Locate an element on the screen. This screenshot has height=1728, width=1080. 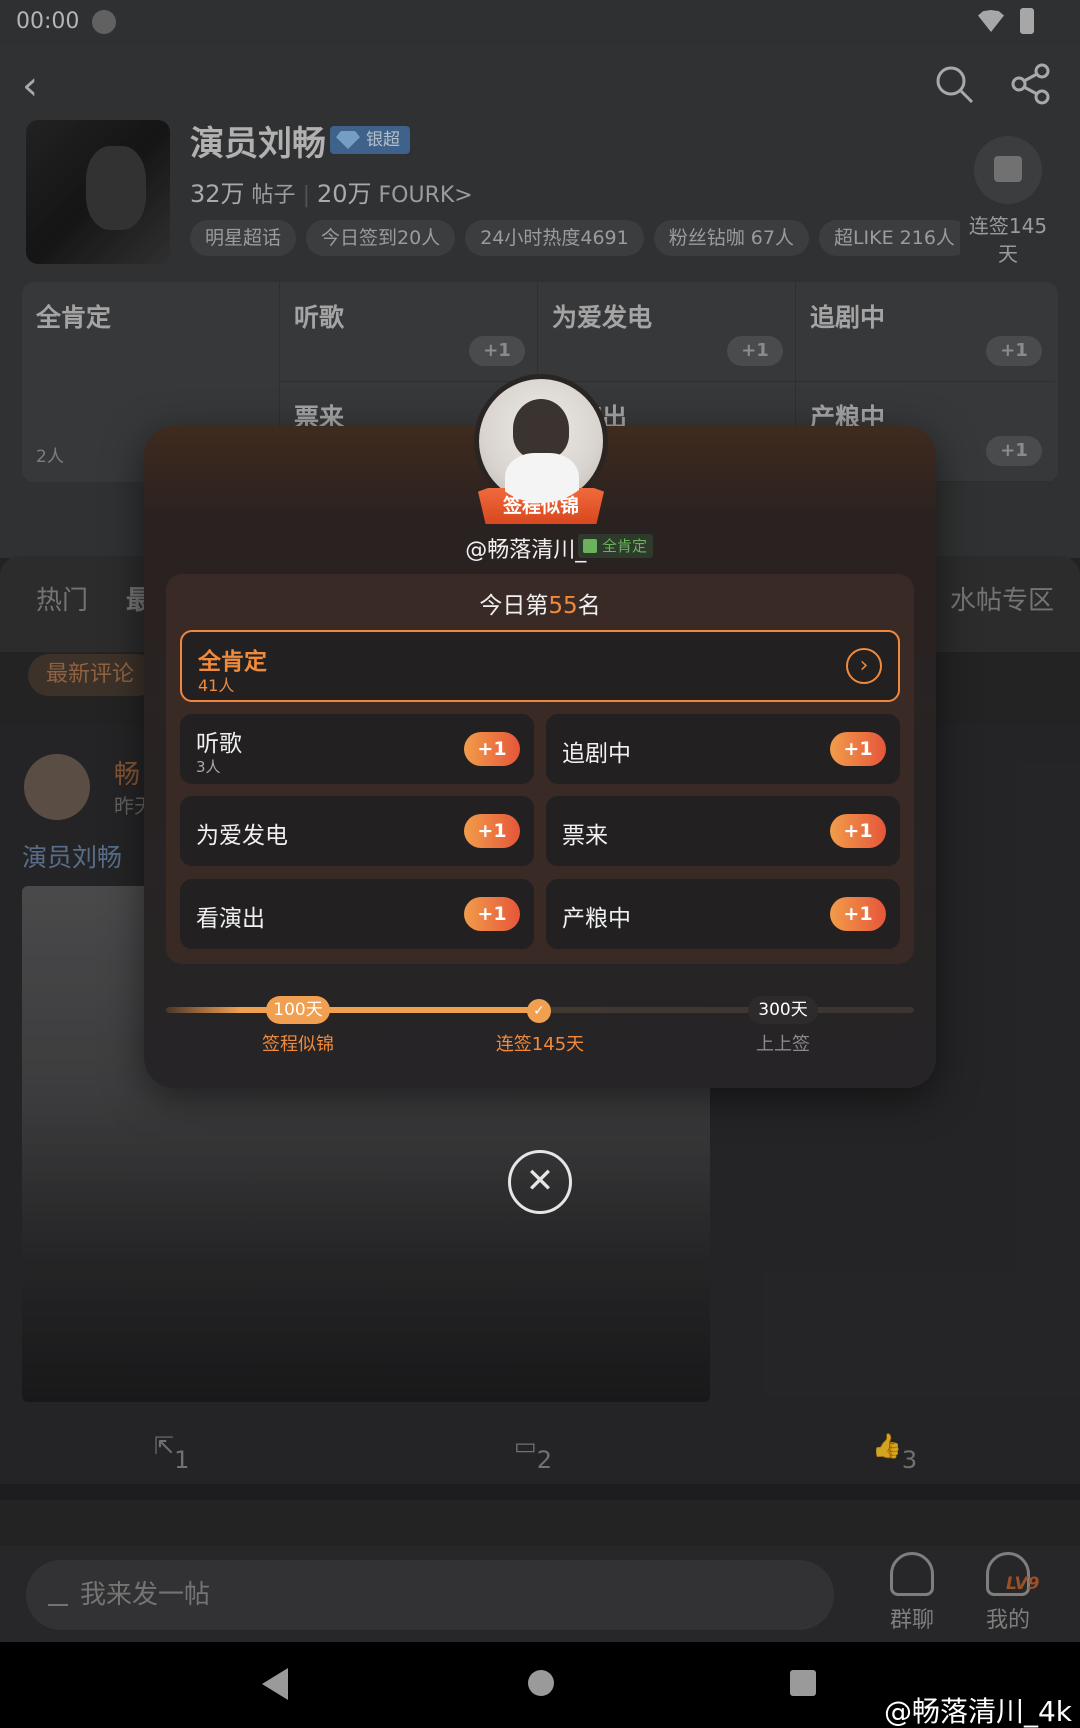
modal-item-label: 产粮中 is located at coordinates (596, 919).